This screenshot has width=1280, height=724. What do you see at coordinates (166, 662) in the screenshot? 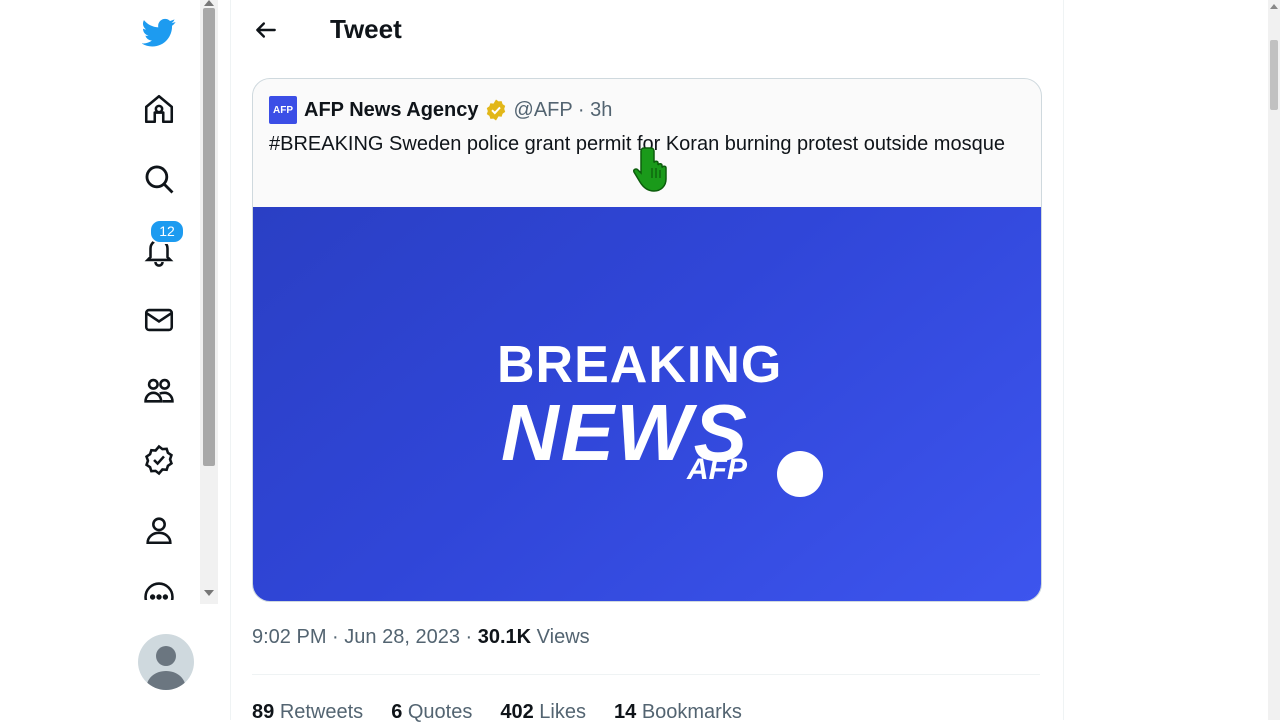
I see `account-avatar` at bounding box center [166, 662].